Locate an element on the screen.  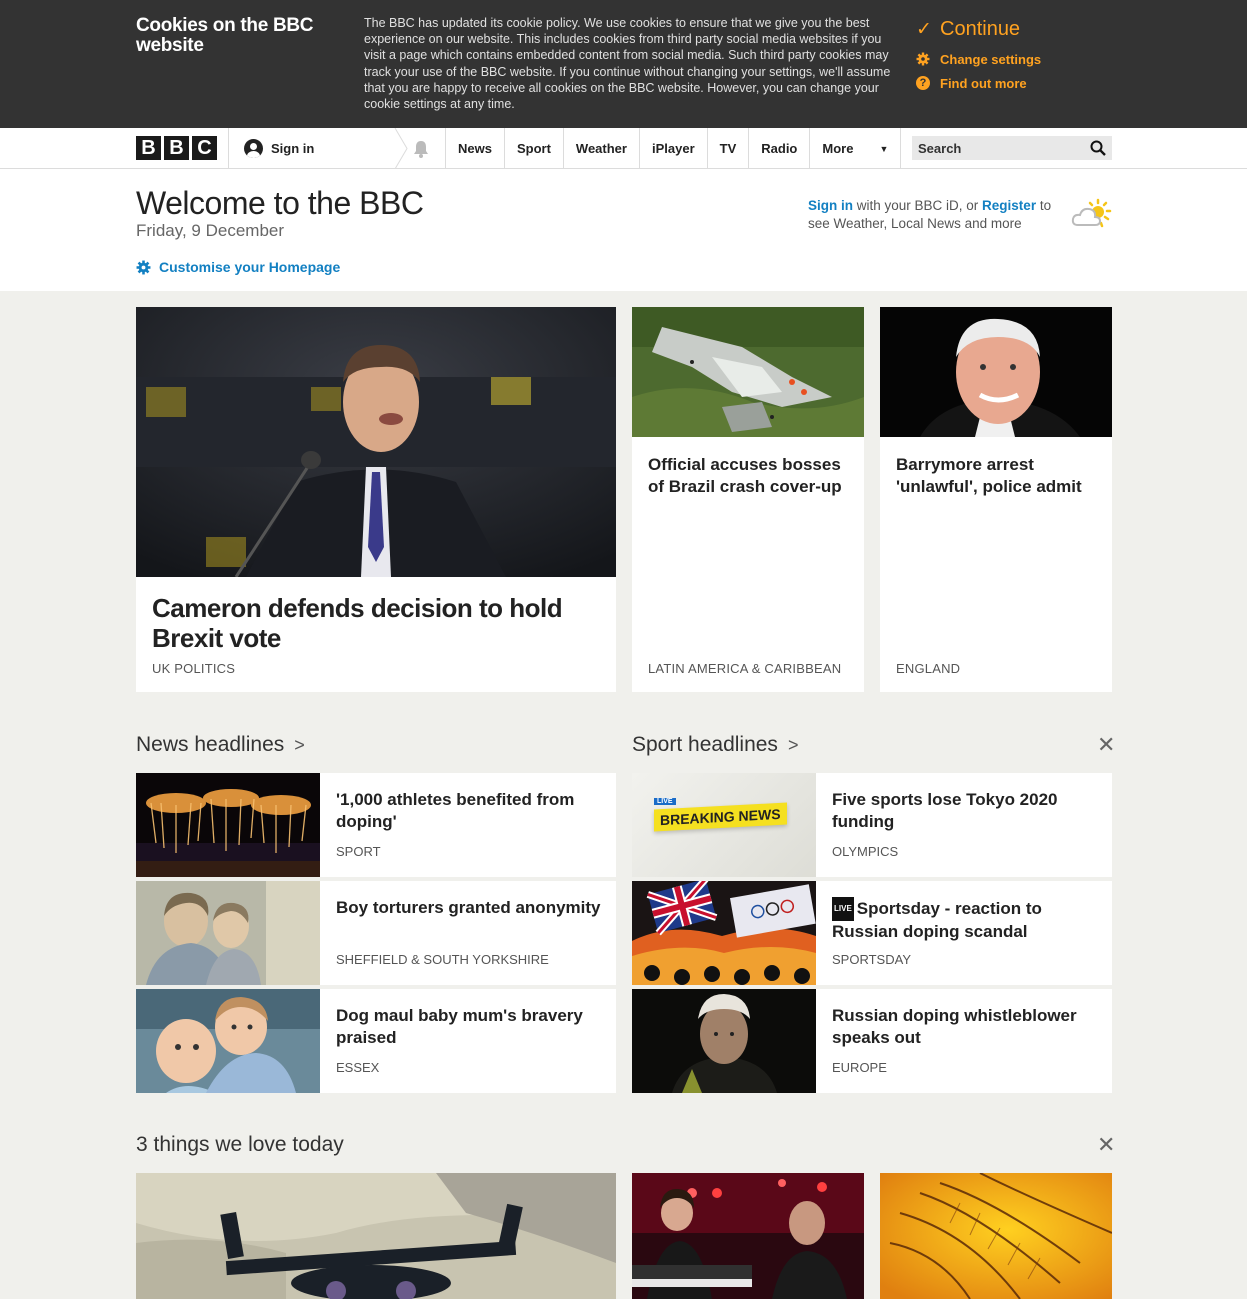
cookie-continue-button: ✓ Continue is located at coordinates (978, 29).